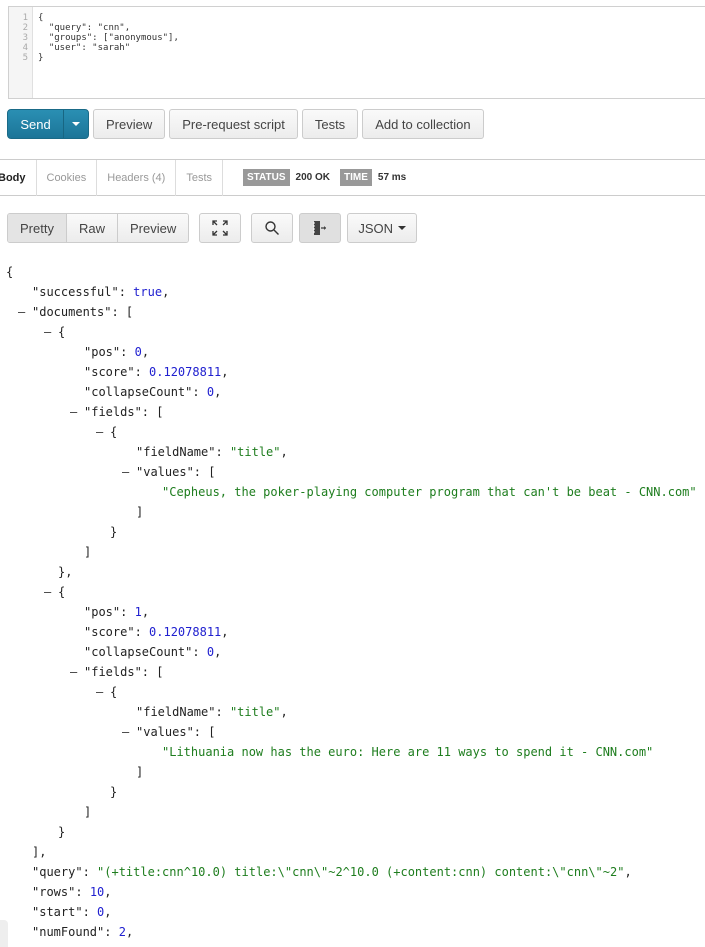 The height and width of the screenshot is (947, 705). What do you see at coordinates (75, 292) in the screenshot?
I see `json-key: "successful"` at bounding box center [75, 292].